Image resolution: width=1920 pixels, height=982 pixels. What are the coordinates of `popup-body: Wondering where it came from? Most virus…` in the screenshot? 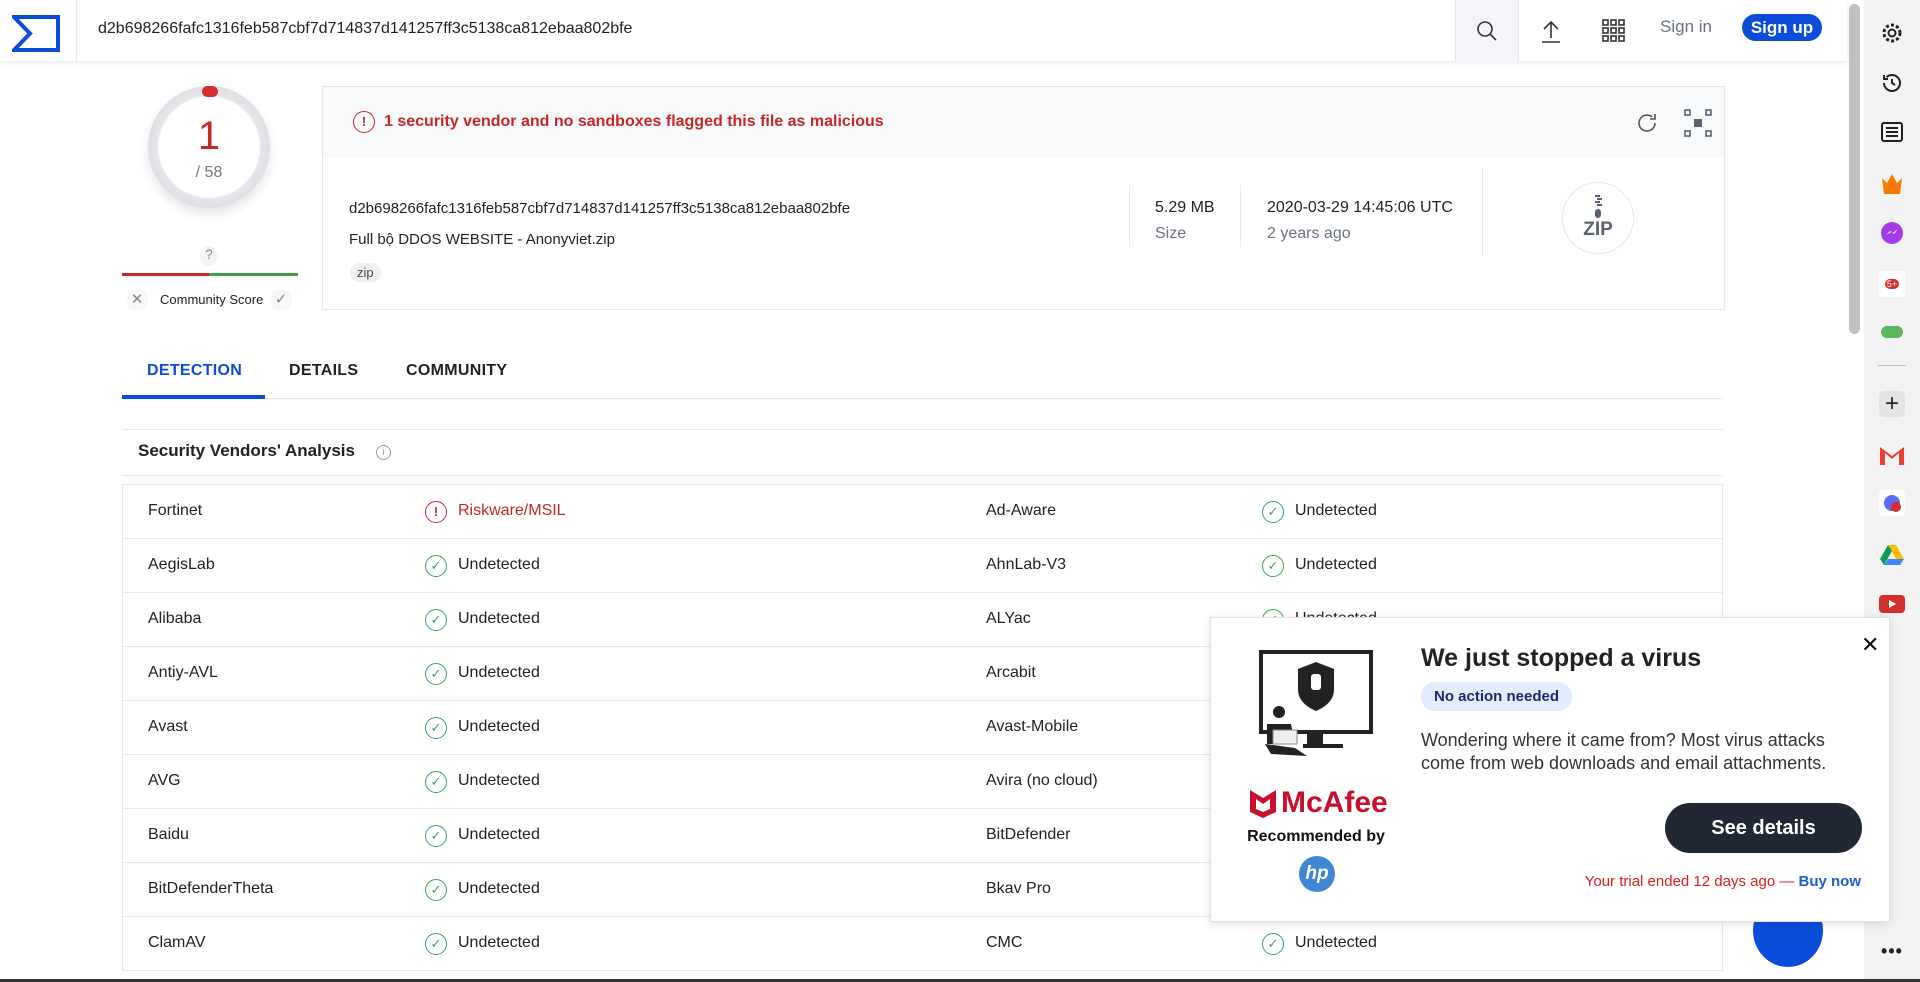 It's located at (1624, 751).